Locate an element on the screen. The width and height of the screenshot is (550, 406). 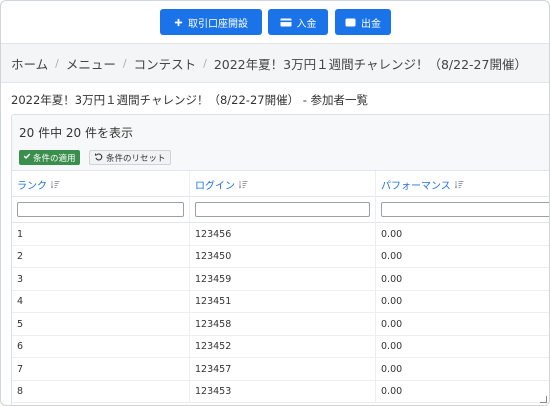
performance-filter-input is located at coordinates (465, 209).